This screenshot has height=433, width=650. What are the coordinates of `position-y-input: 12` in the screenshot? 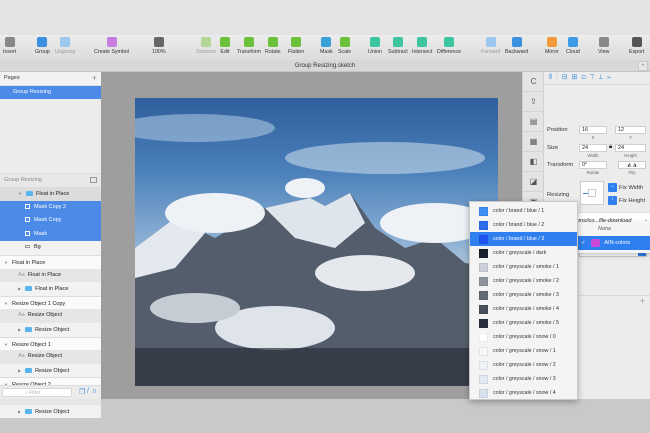 It's located at (630, 130).